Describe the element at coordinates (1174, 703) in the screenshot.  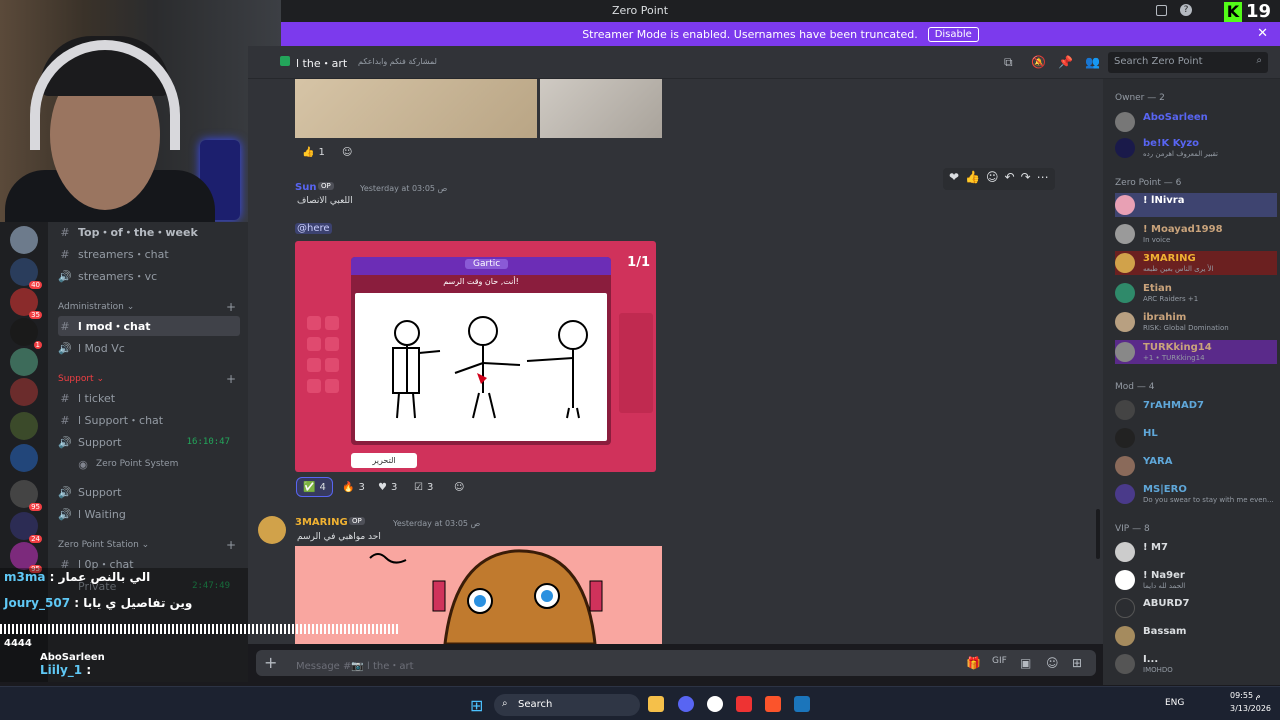
I see `language-indicator: ENG` at that location.